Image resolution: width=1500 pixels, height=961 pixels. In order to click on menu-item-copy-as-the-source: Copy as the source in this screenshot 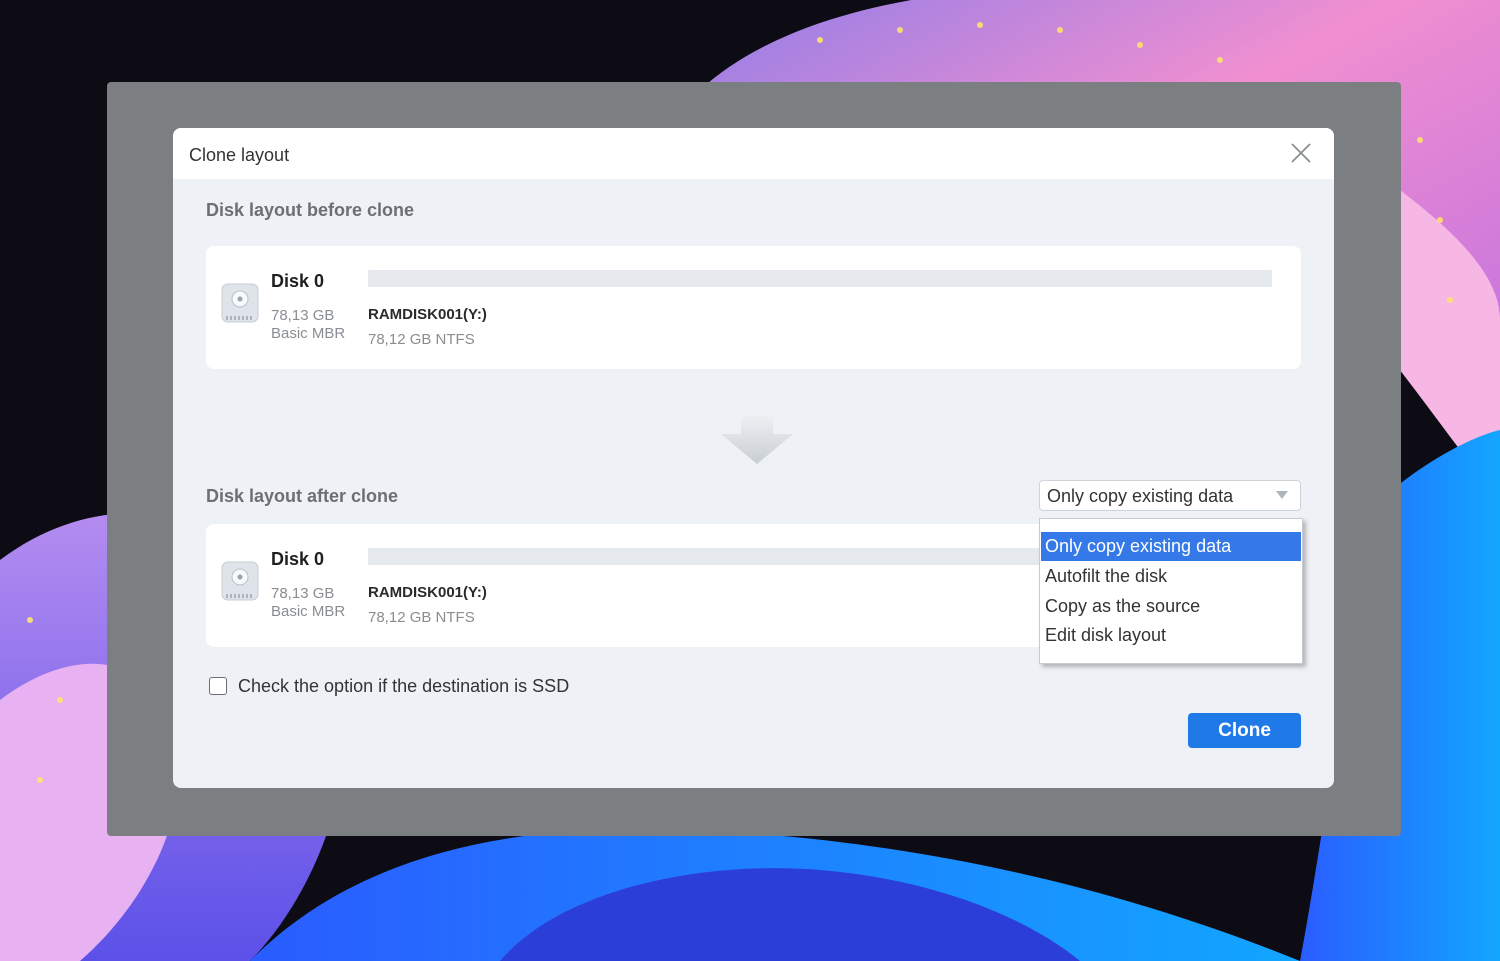, I will do `click(1171, 606)`.